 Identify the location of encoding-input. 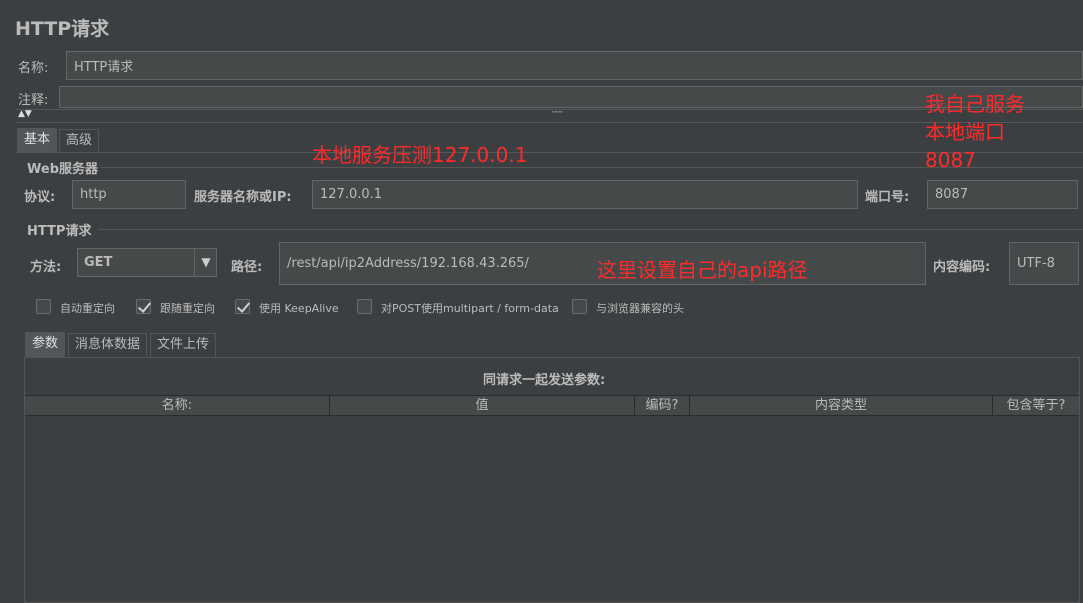
(1044, 263).